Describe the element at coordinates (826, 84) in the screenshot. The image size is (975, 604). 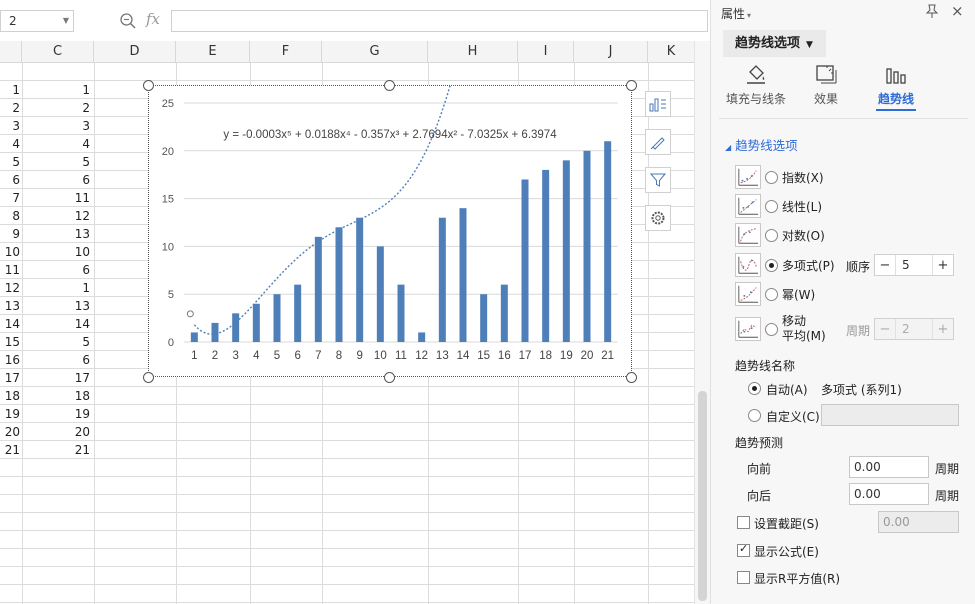
I see `tab-effects: 效果` at that location.